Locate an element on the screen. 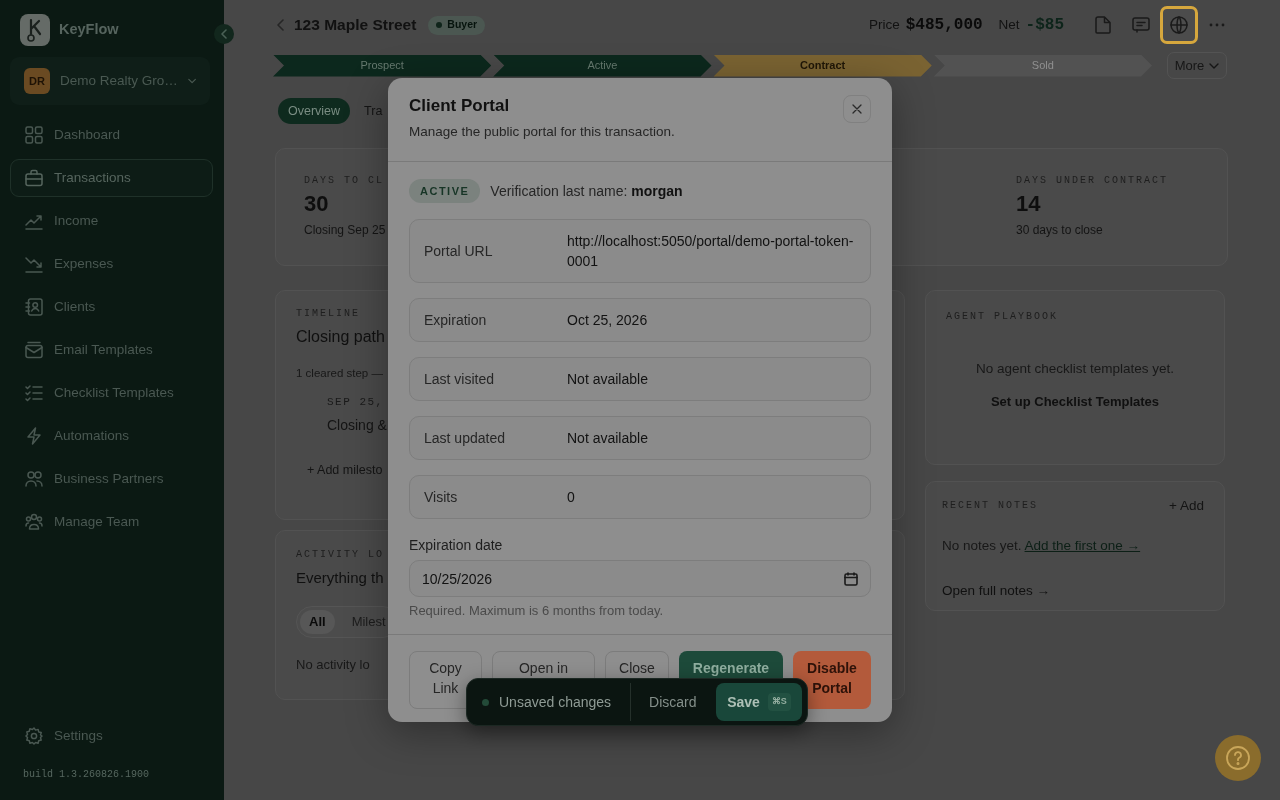 The image size is (1280, 800). unsaved-status-text: Unsaved changes is located at coordinates (555, 702).